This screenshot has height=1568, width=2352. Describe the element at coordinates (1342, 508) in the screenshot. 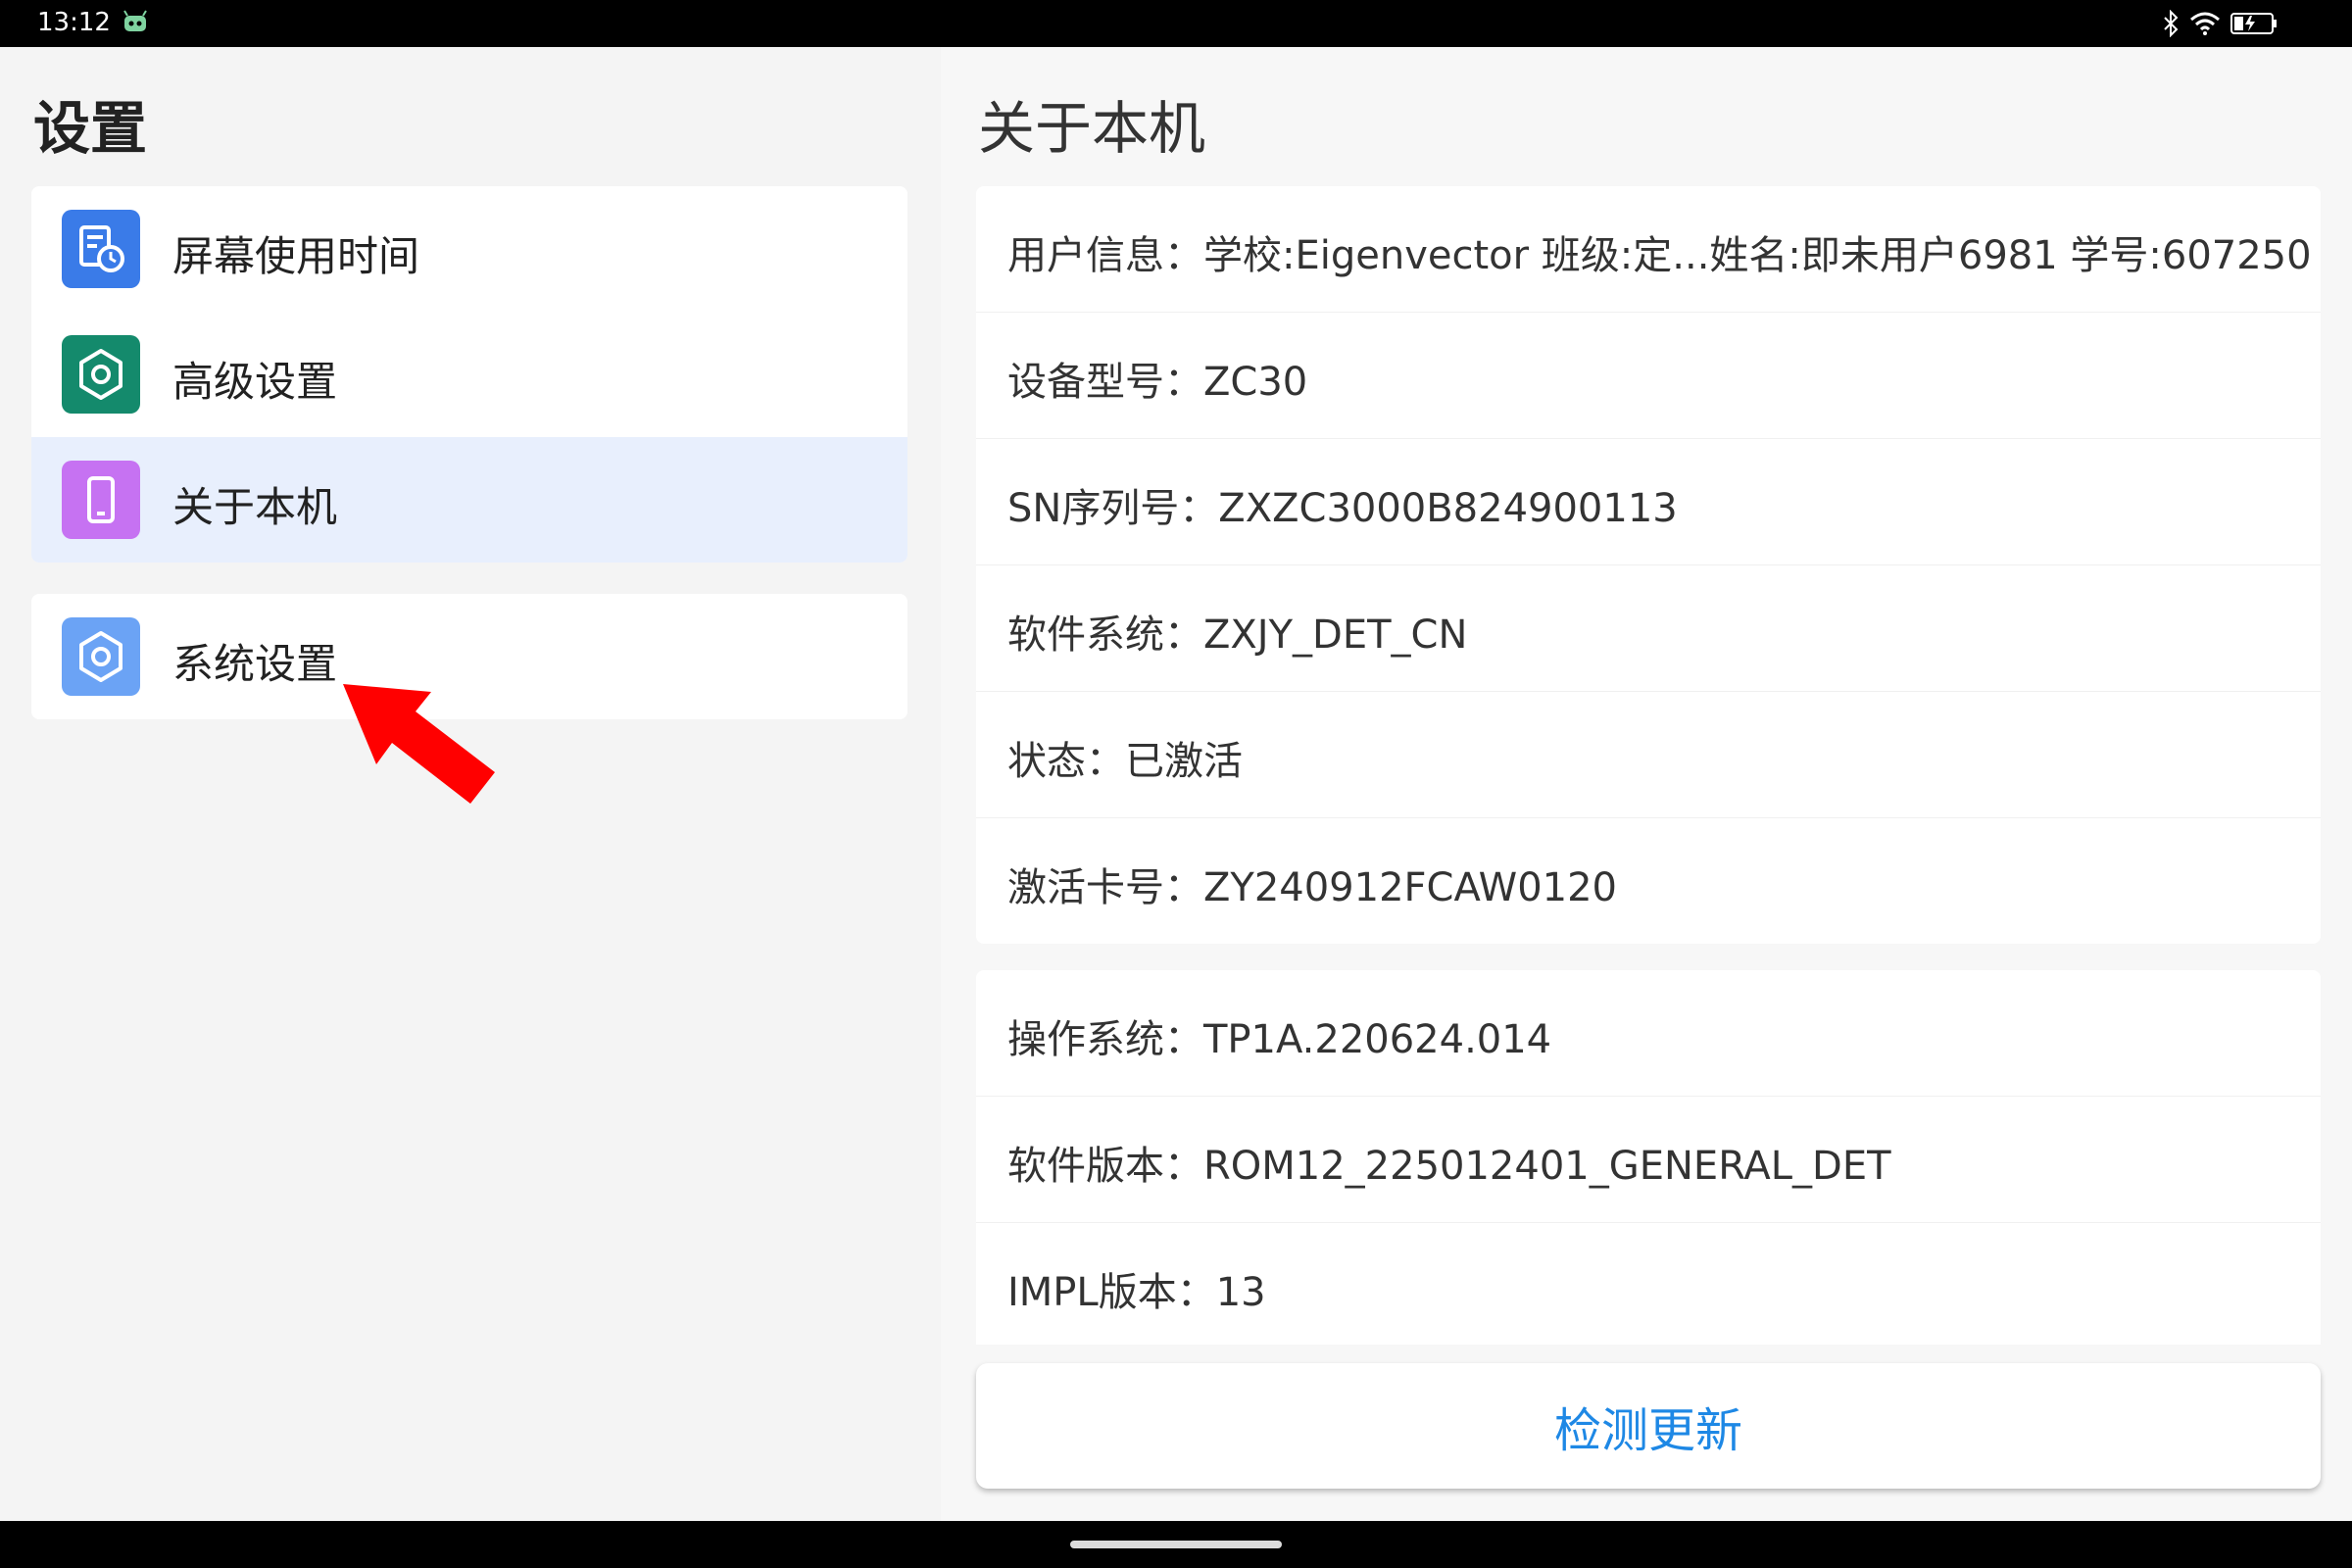

I see `info-text: SN序列号：ZXZC3000B824900113` at that location.